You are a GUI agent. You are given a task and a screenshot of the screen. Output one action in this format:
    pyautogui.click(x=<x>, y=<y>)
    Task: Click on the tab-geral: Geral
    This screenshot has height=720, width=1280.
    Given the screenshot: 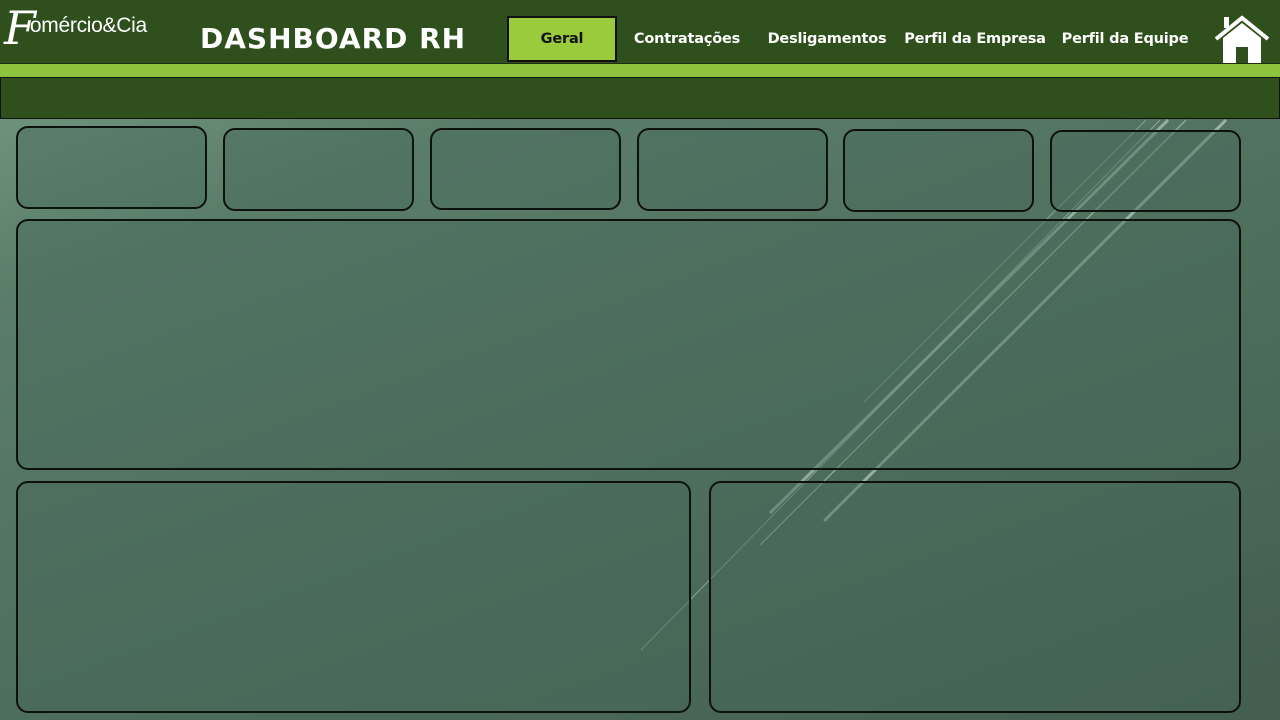 What is the action you would take?
    pyautogui.click(x=562, y=39)
    